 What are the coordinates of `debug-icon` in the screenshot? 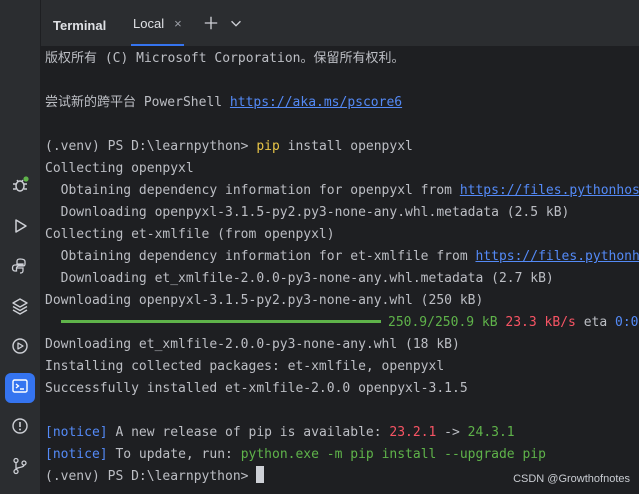 It's located at (20, 187).